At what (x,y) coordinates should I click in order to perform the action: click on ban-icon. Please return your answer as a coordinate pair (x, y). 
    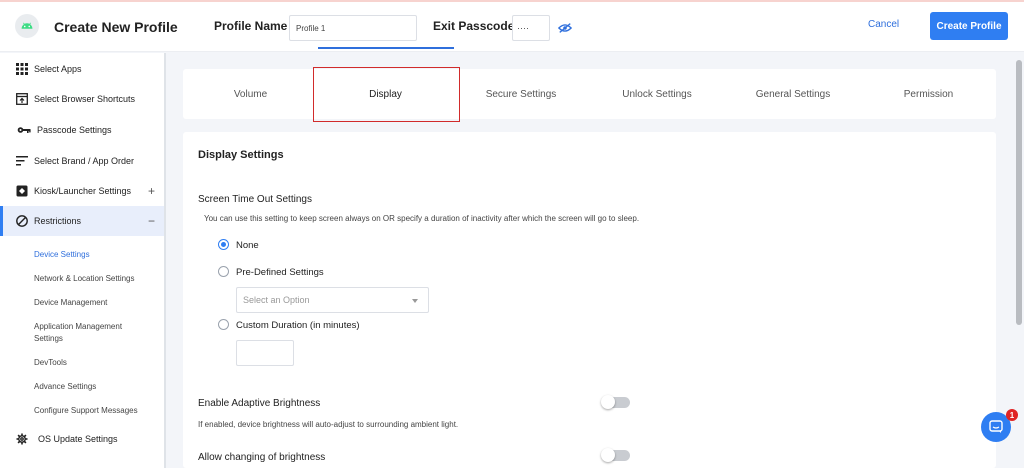
    Looking at the image, I should click on (22, 221).